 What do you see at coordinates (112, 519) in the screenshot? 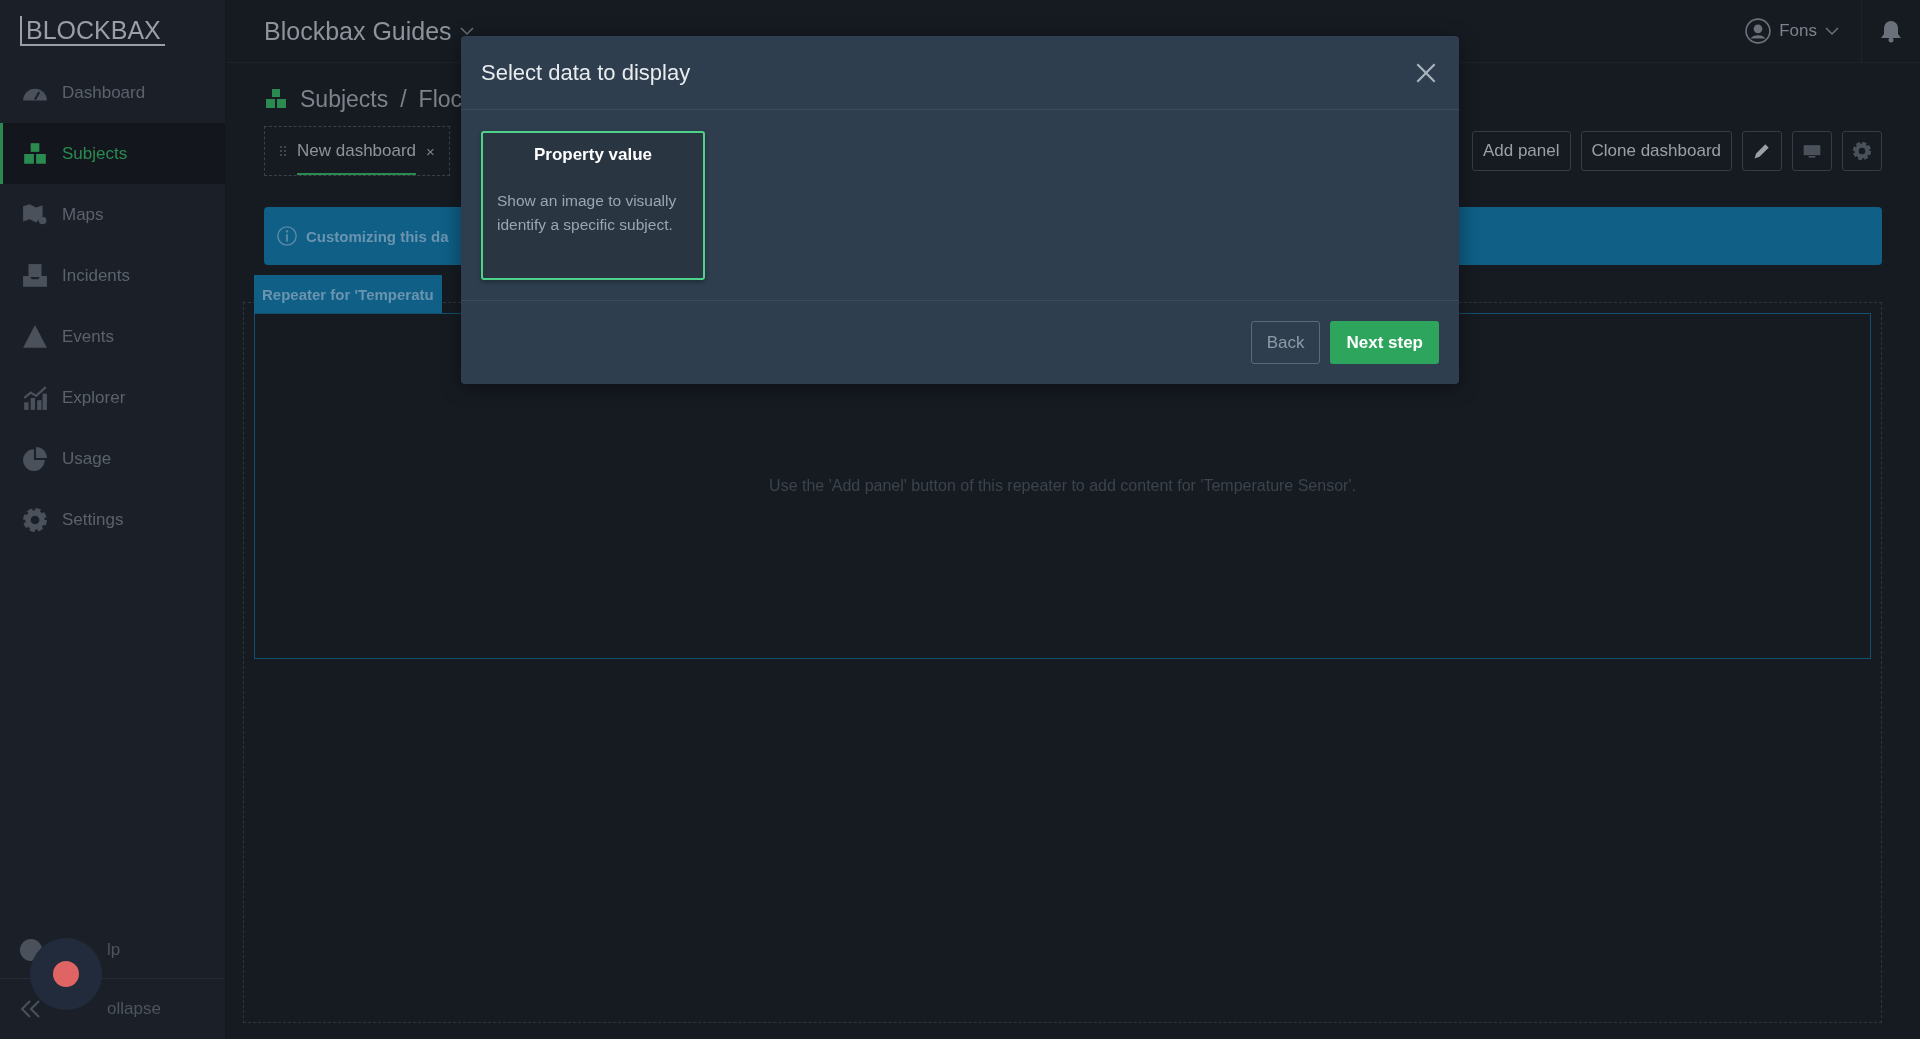
I see `nav-item: Settings` at bounding box center [112, 519].